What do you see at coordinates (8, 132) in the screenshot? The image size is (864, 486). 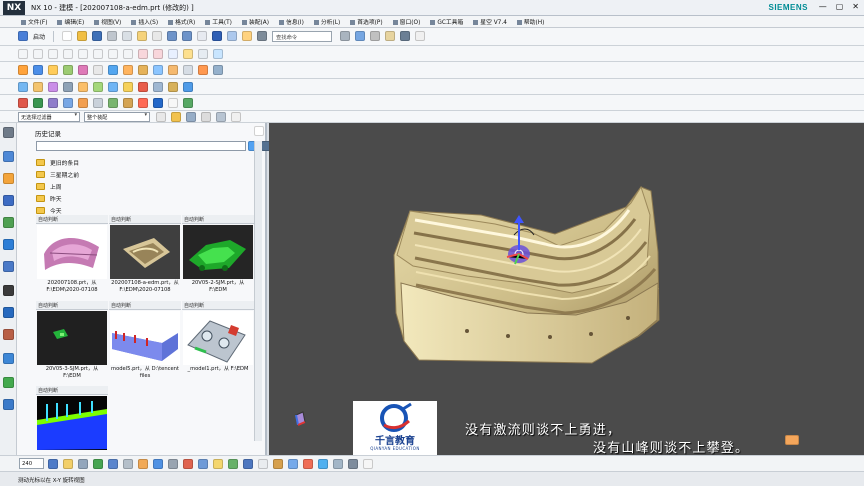 I see `settings-gear-icon` at bounding box center [8, 132].